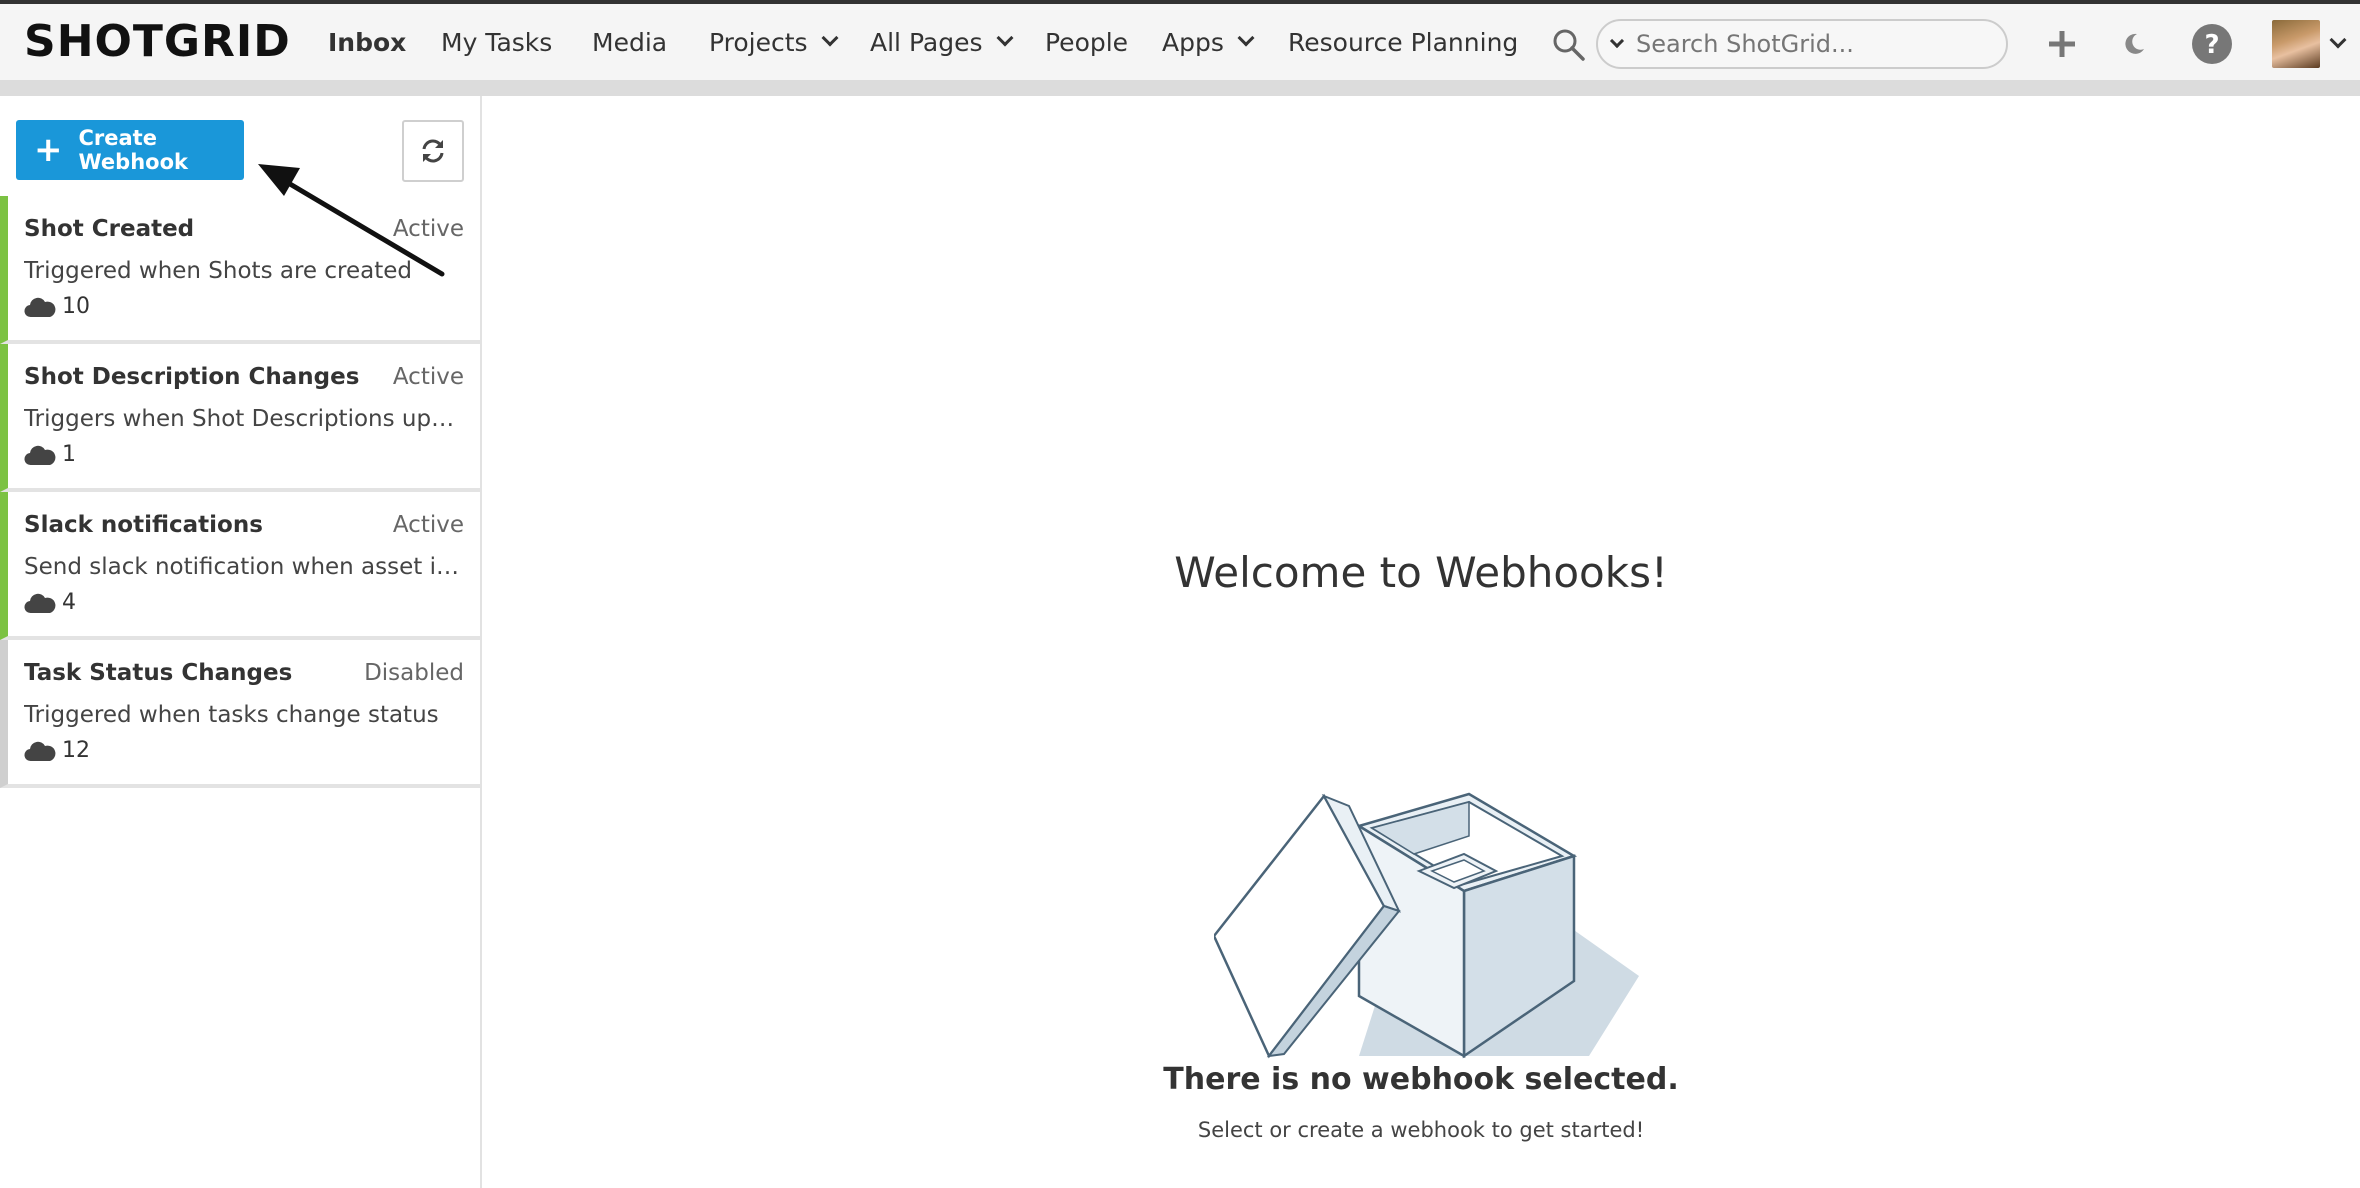 The width and height of the screenshot is (2360, 1188). I want to click on nav-item-my-tasks: My Tasks, so click(496, 42).